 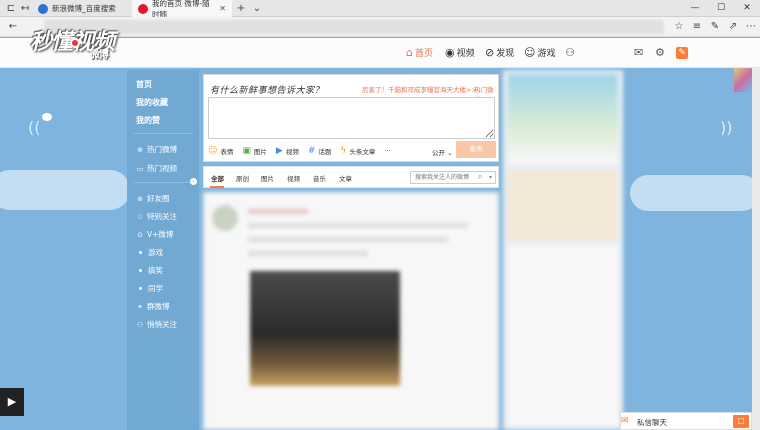 I want to click on image-icon: ▣, so click(x=246, y=151).